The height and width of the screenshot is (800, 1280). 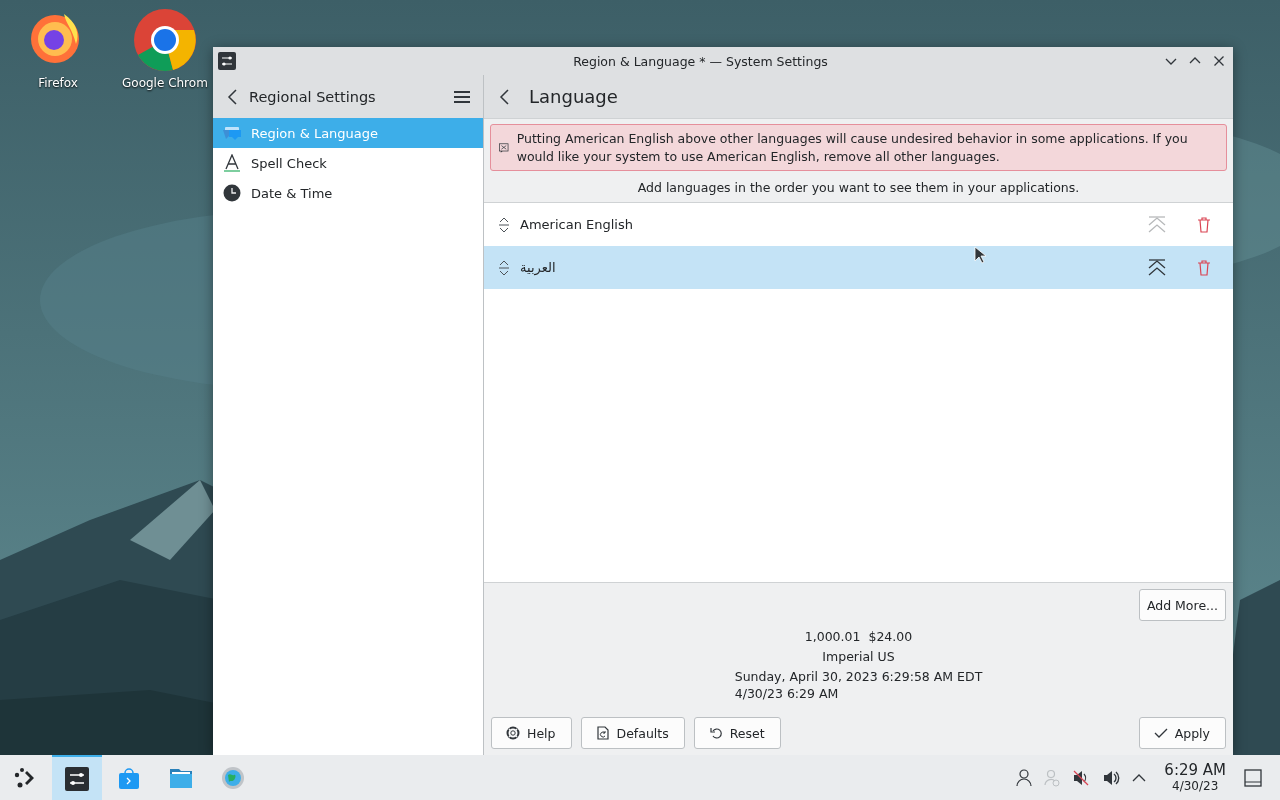 I want to click on circle-logo-icon, so click(x=164, y=40).